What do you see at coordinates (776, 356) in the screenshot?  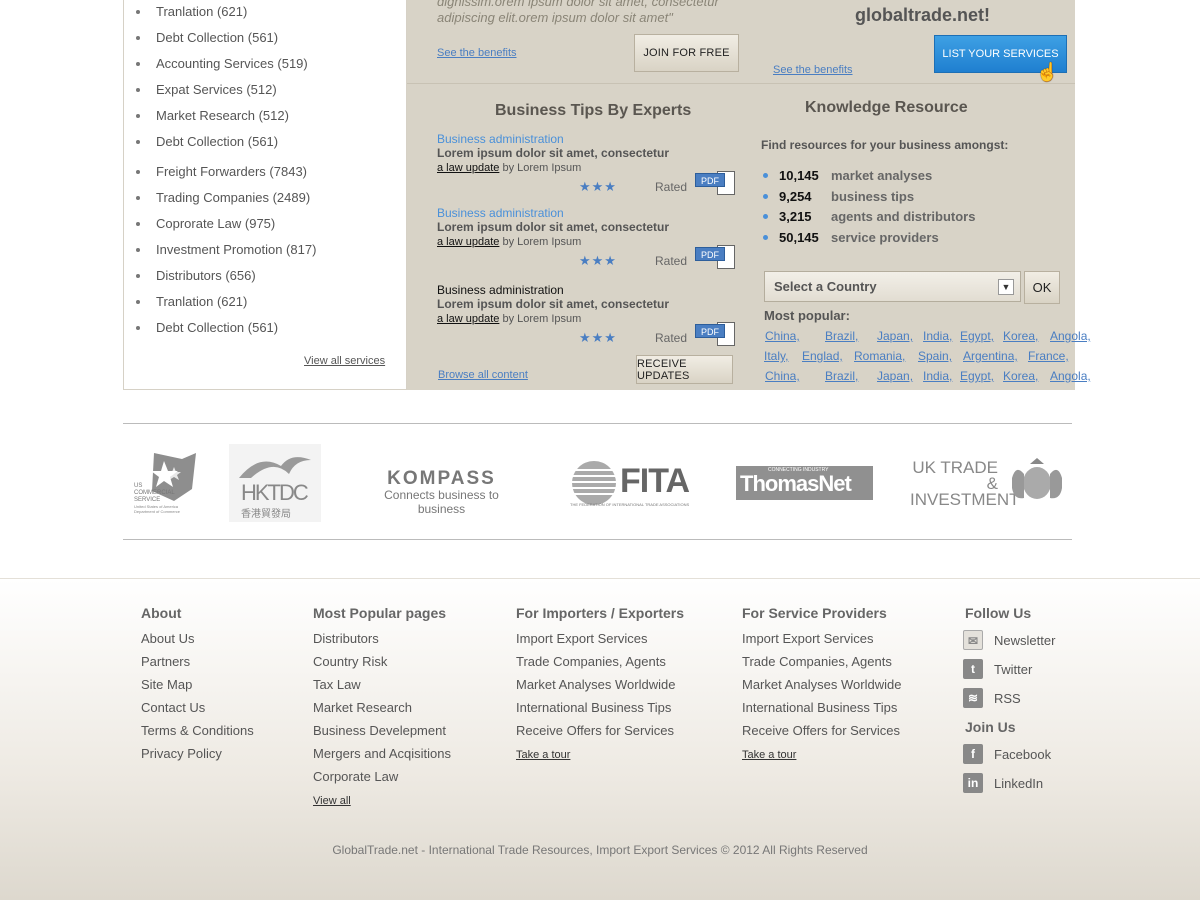 I see `country-link: Italy,` at bounding box center [776, 356].